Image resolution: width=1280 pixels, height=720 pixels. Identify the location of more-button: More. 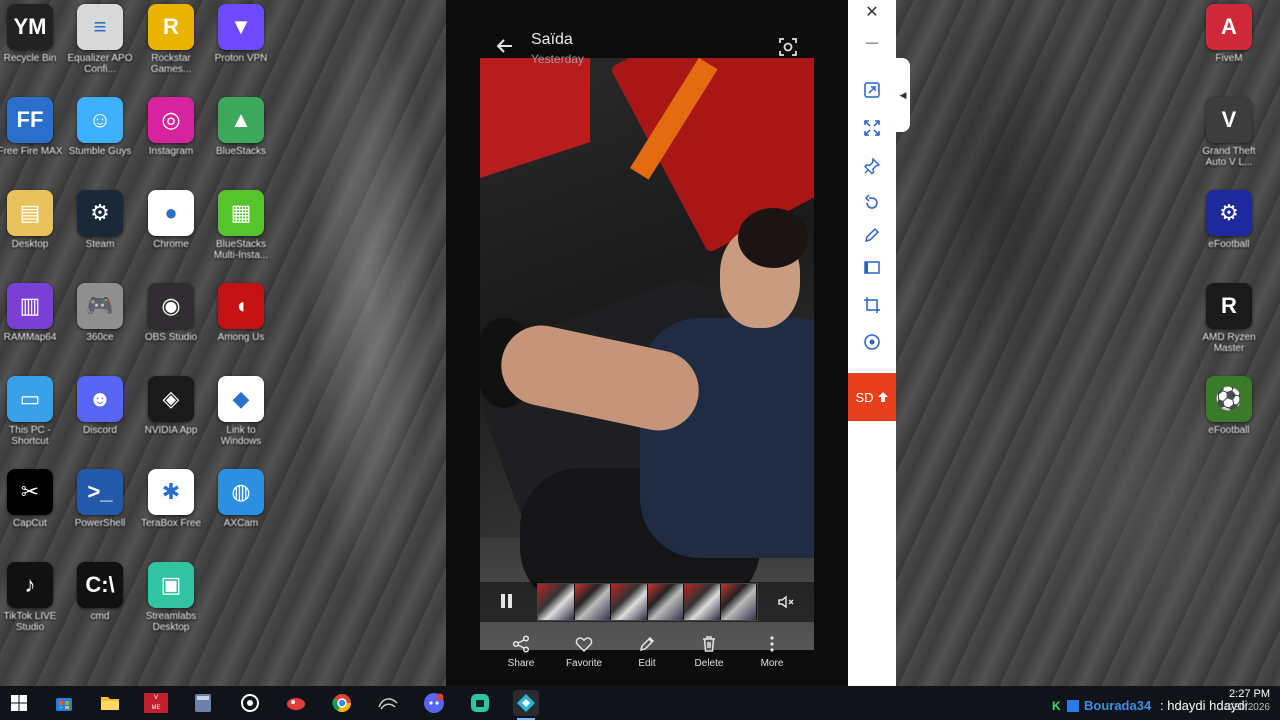
(772, 651).